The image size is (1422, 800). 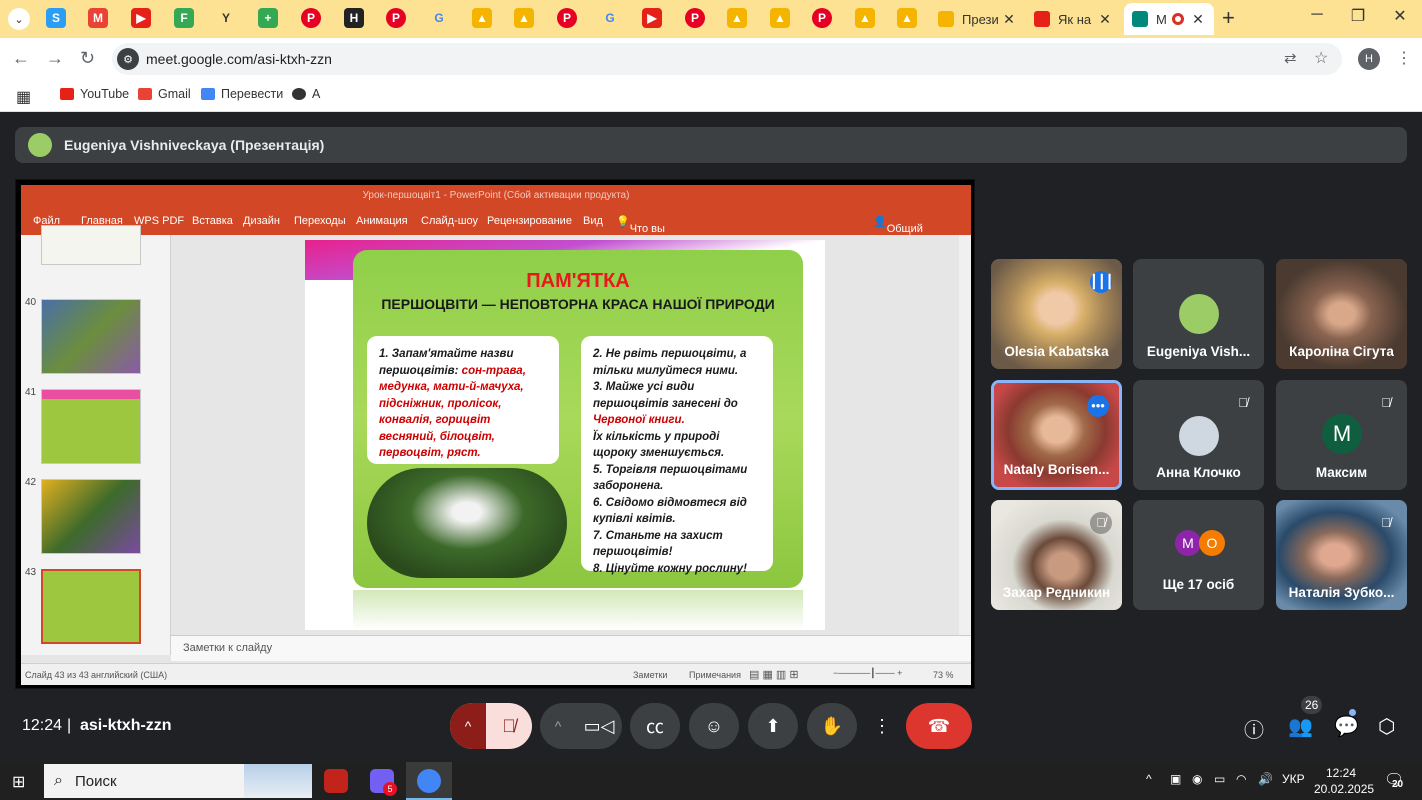 What do you see at coordinates (239, 59) in the screenshot?
I see `url-text: meet.google.com/asi-ktxh-zzn` at bounding box center [239, 59].